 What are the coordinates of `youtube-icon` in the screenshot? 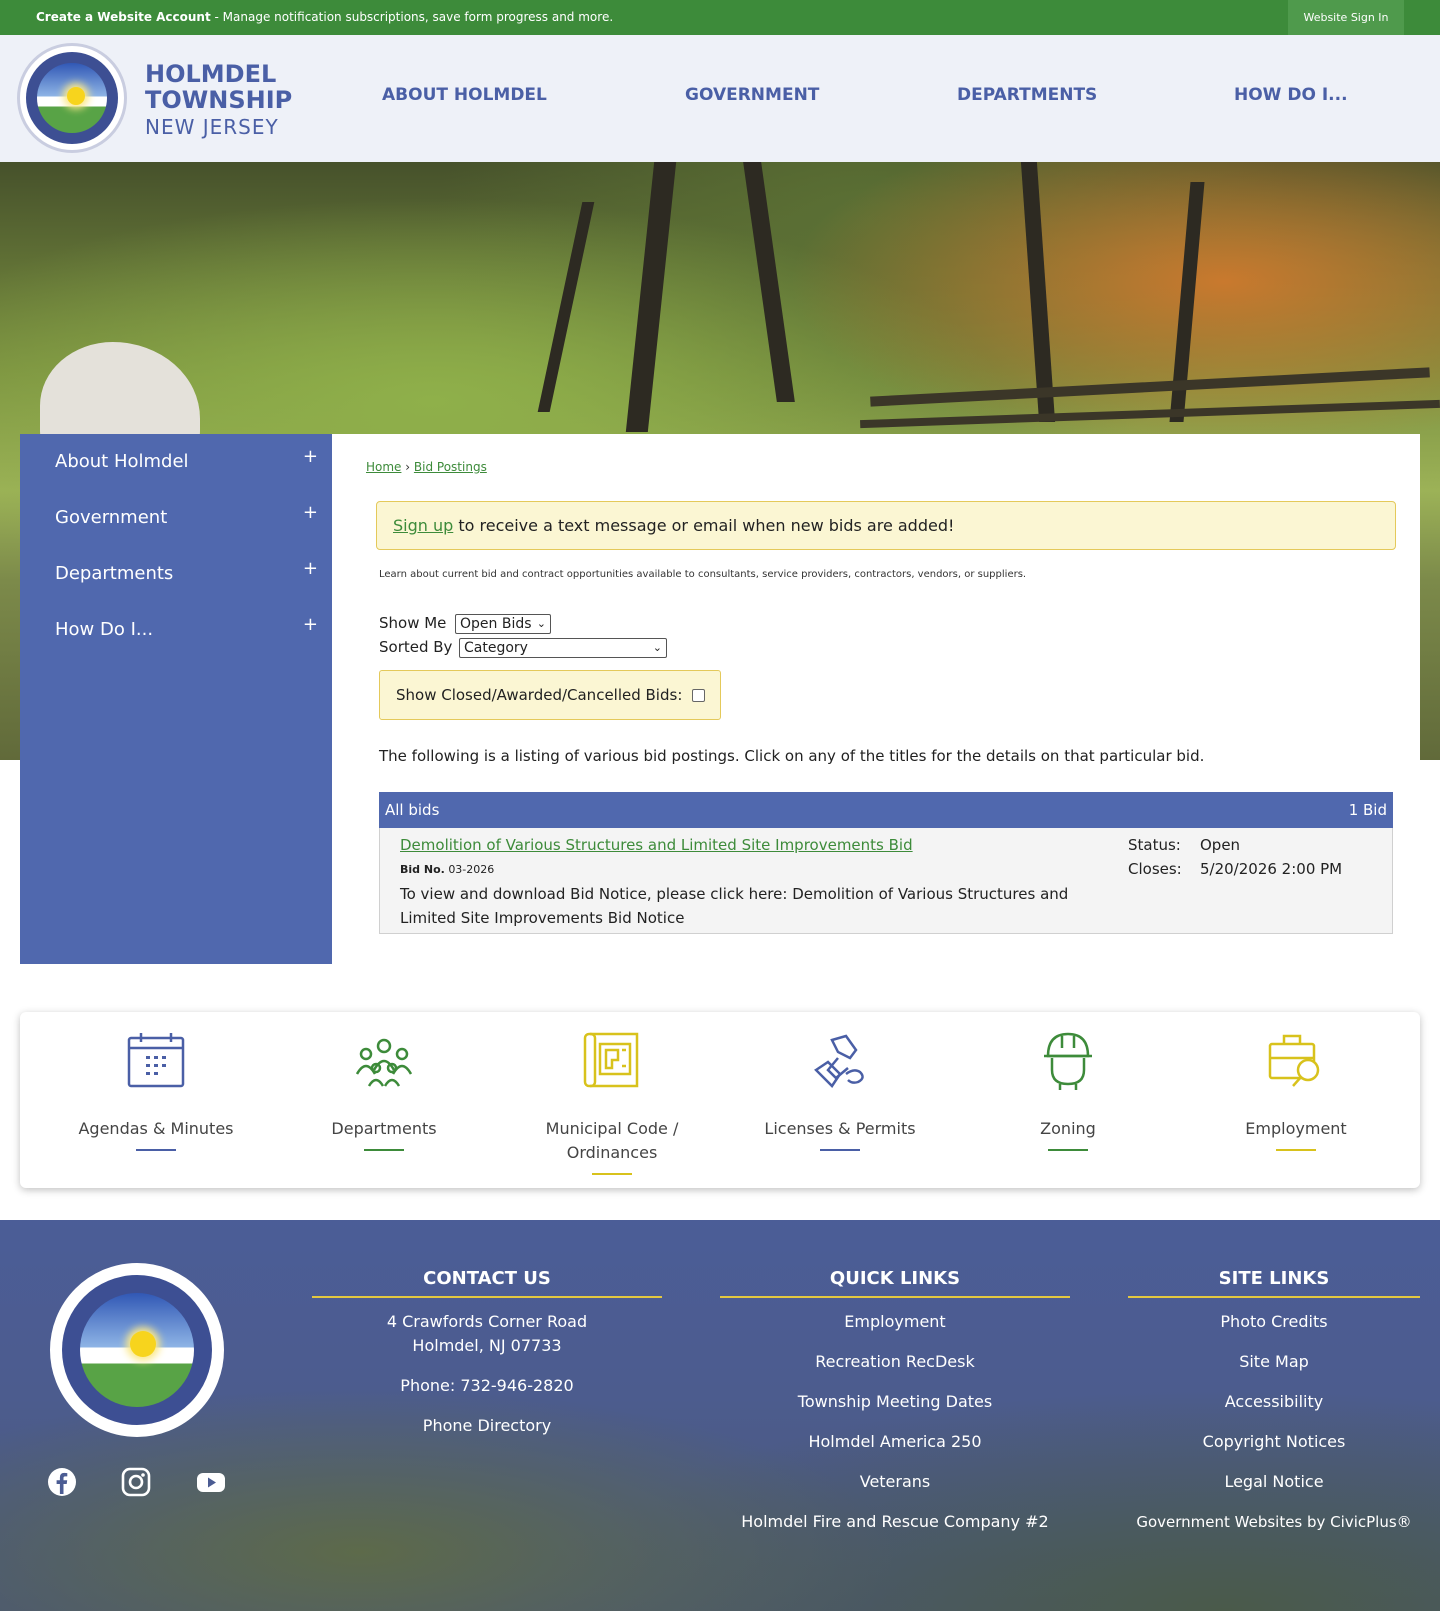 It's located at (211, 1482).